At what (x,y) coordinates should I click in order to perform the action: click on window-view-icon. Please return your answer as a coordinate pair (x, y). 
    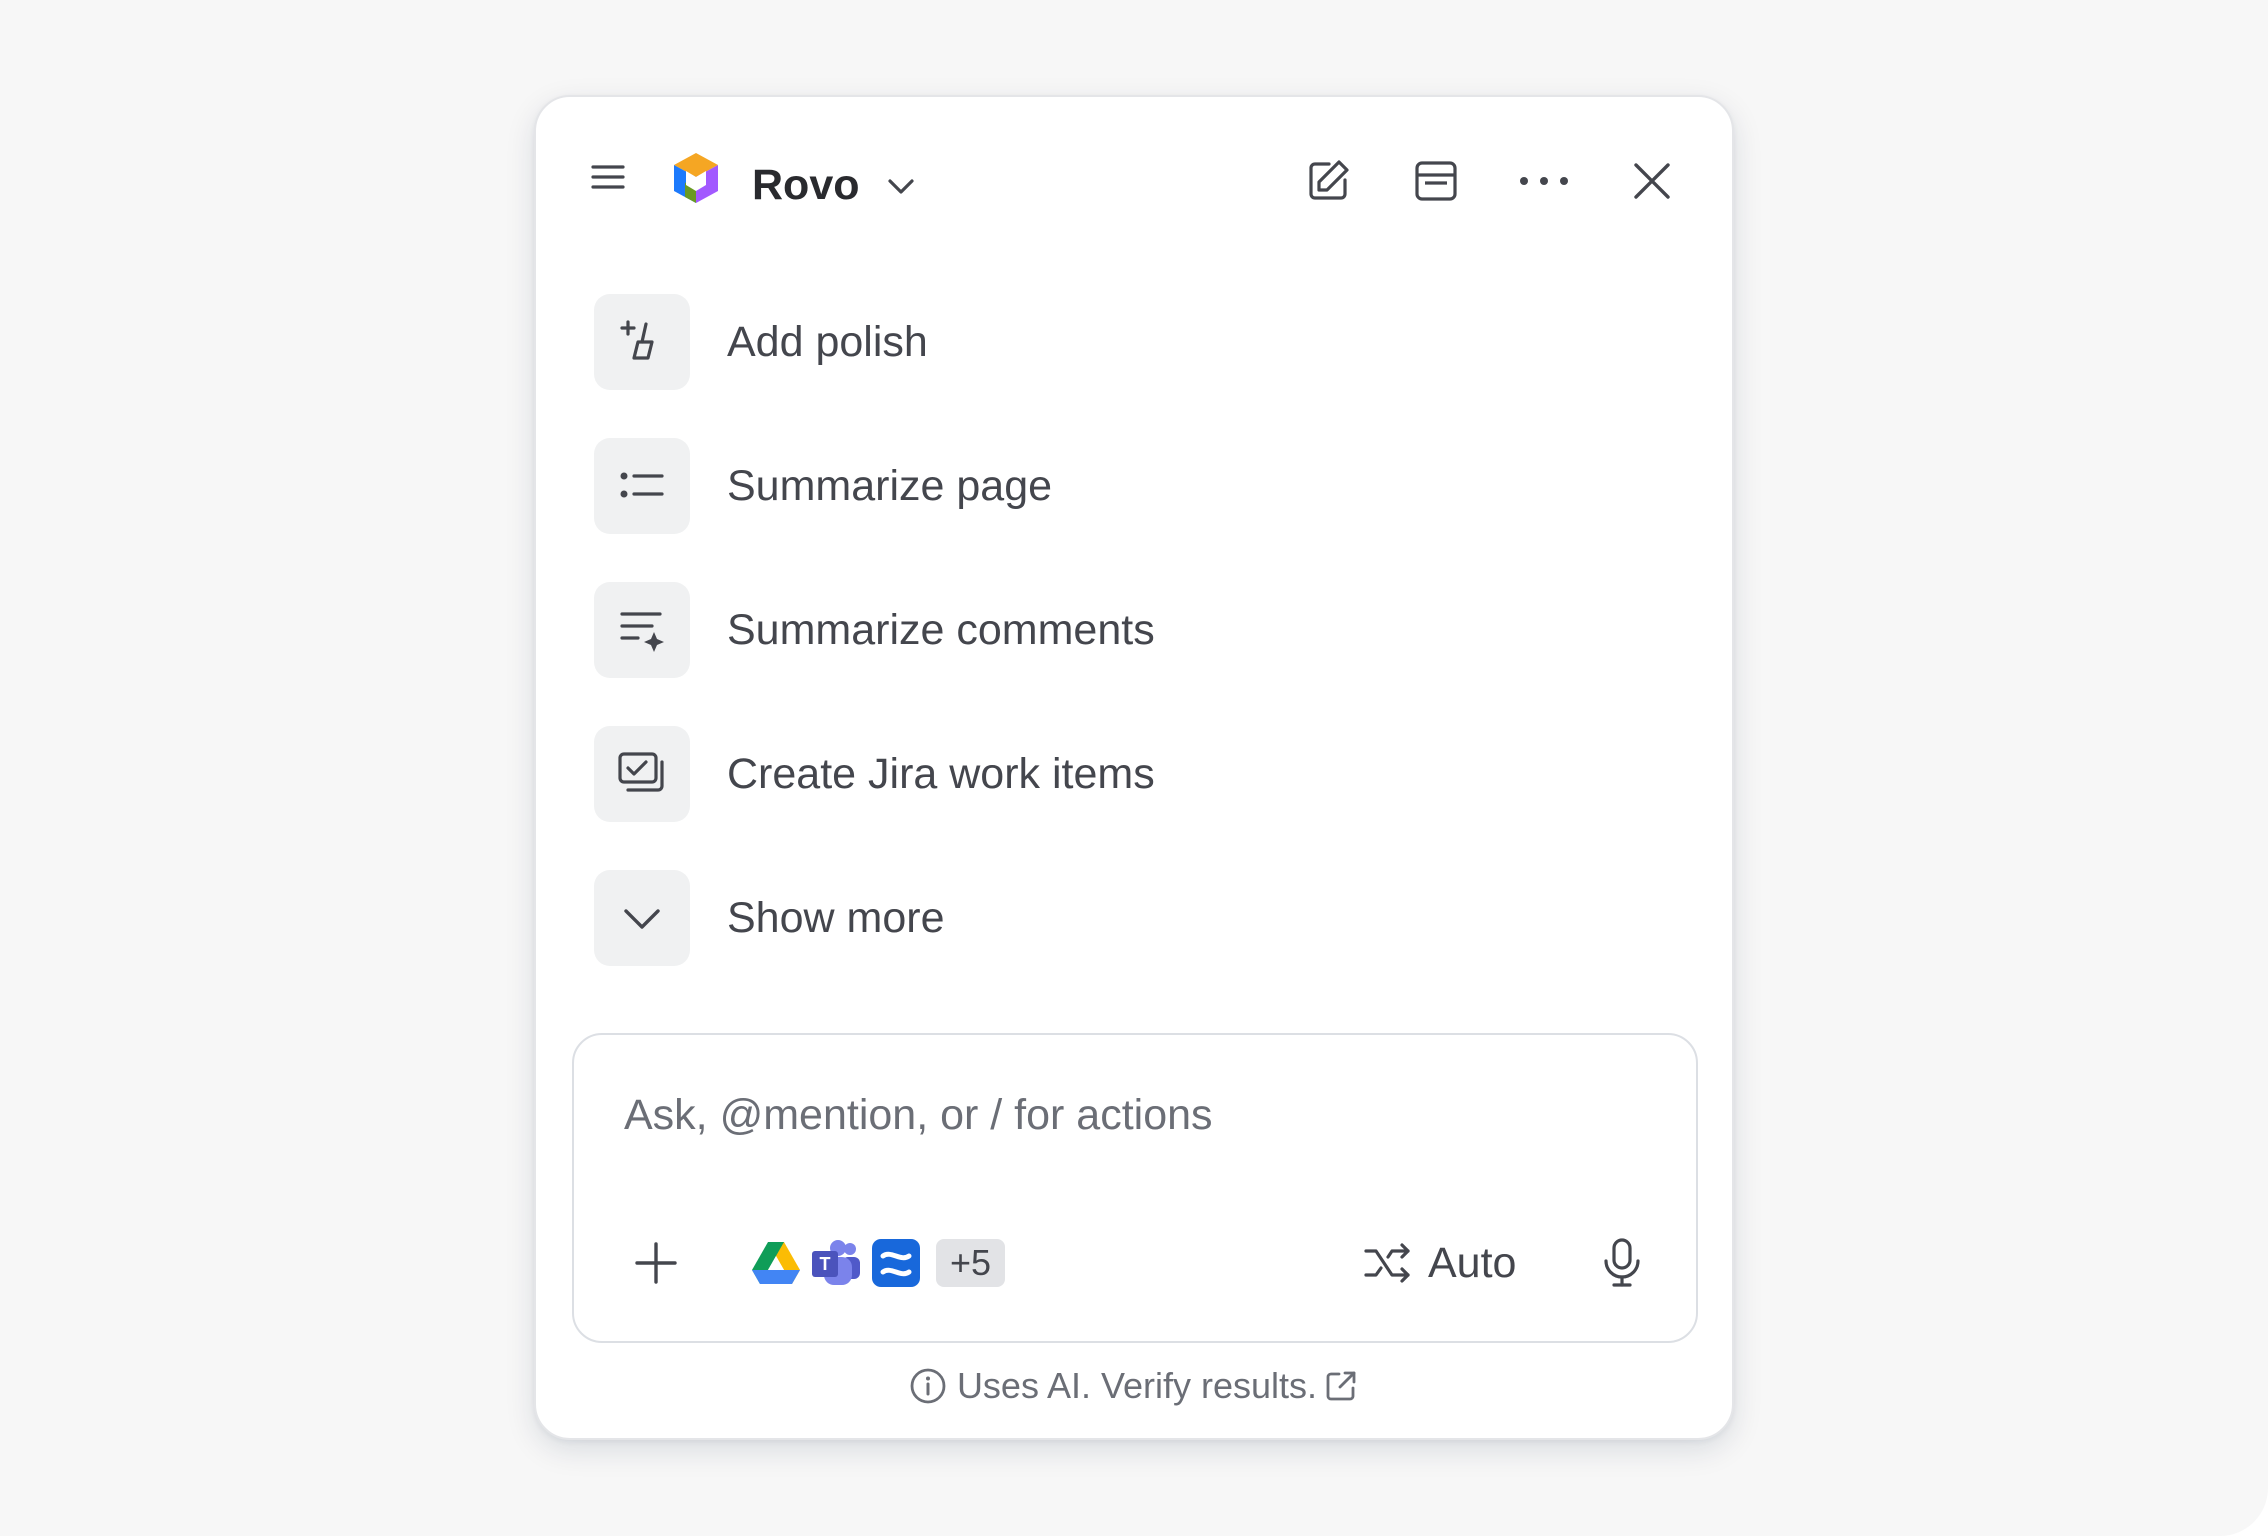
    Looking at the image, I should click on (1436, 181).